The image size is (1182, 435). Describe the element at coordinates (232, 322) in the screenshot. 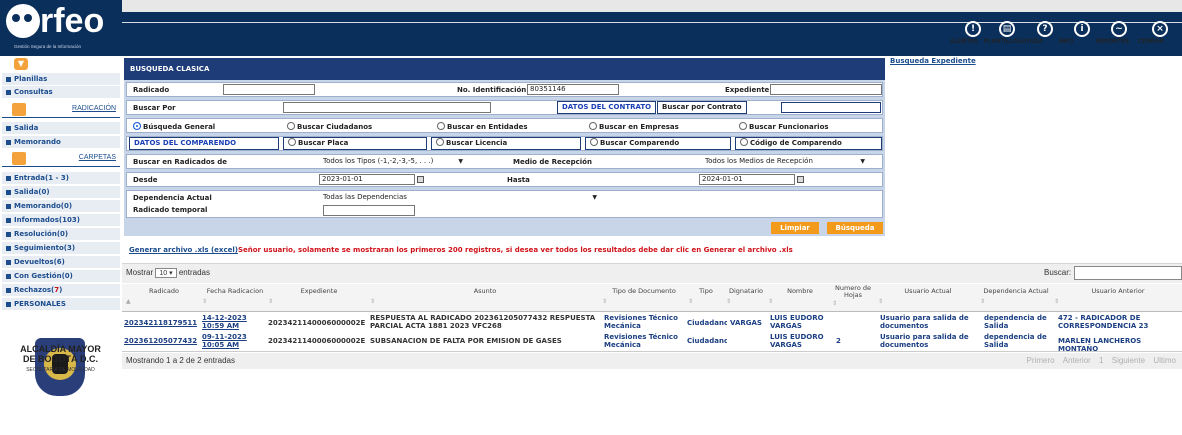

I see `cell-fecha: 14-12-2023 10:59 AM` at that location.